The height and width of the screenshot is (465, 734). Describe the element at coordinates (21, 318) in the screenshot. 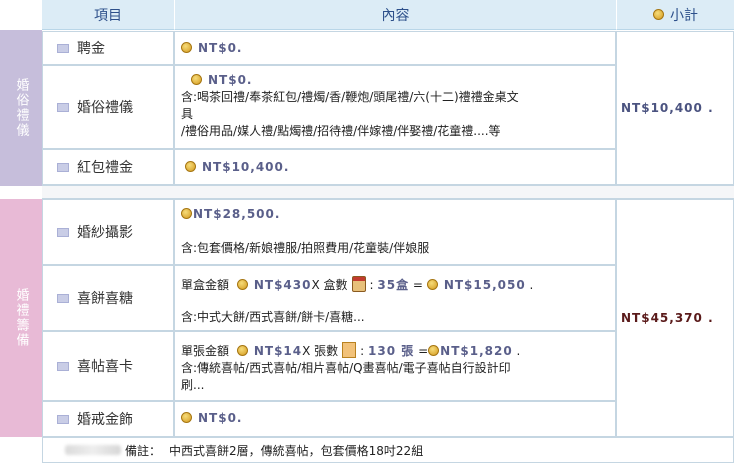

I see `group-label-preparation: 婚禮籌備` at that location.